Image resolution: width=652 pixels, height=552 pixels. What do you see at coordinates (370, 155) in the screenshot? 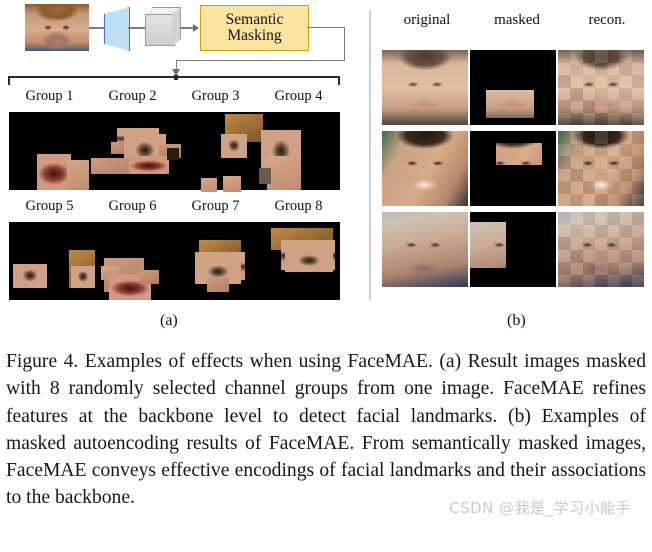
I see `panel-divider` at bounding box center [370, 155].